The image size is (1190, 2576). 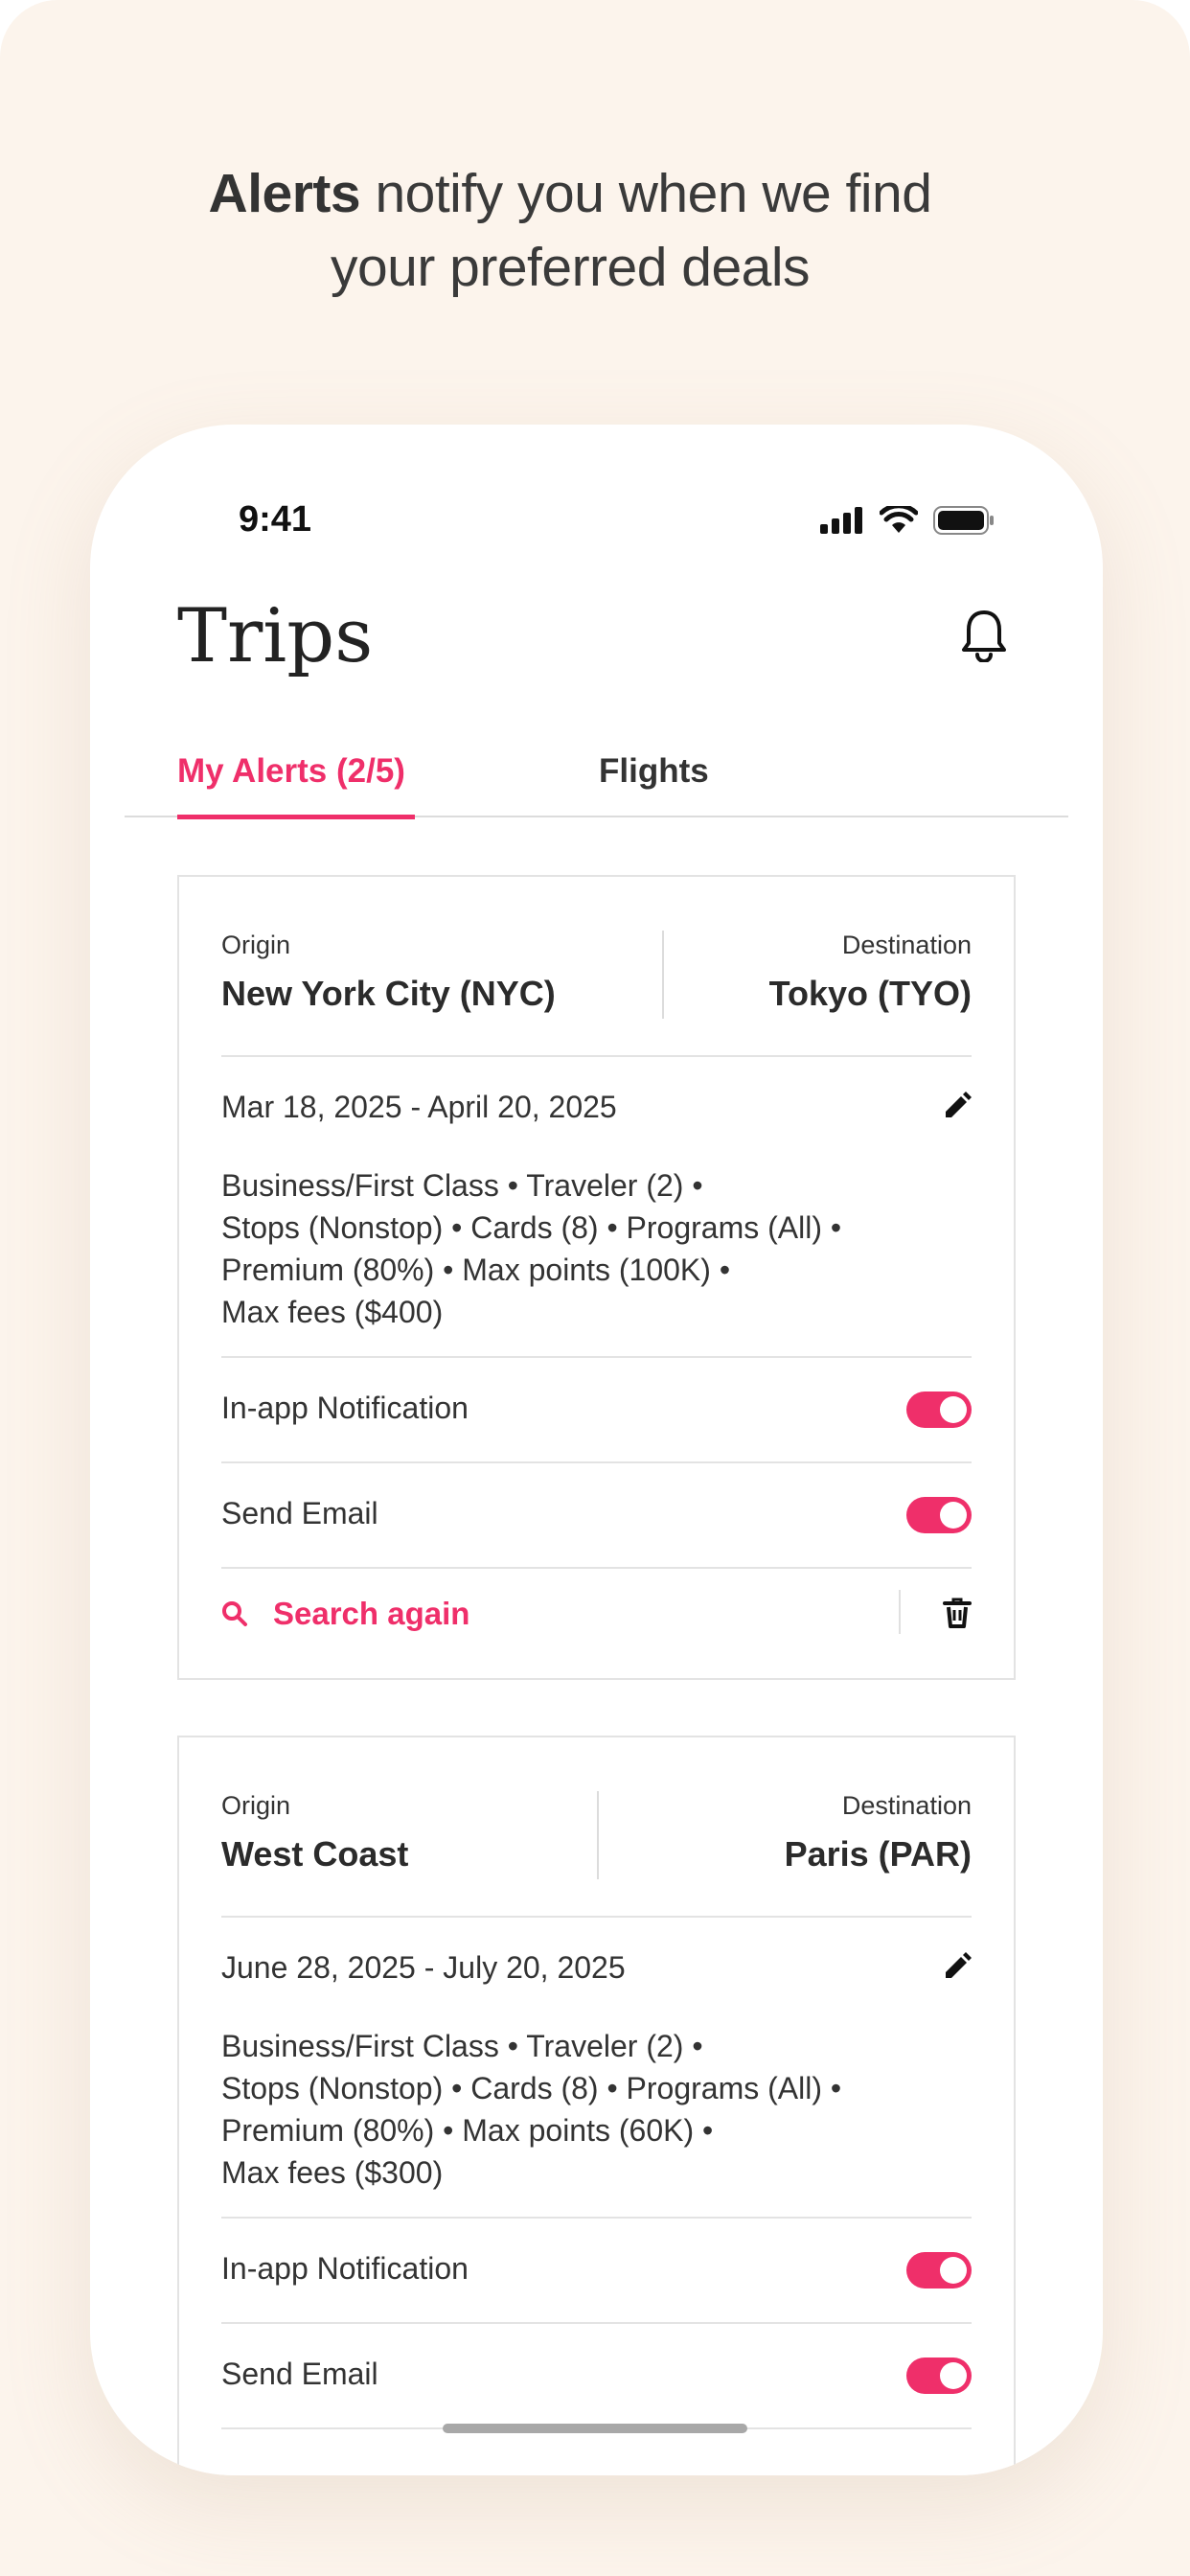 I want to click on battery-icon, so click(x=964, y=520).